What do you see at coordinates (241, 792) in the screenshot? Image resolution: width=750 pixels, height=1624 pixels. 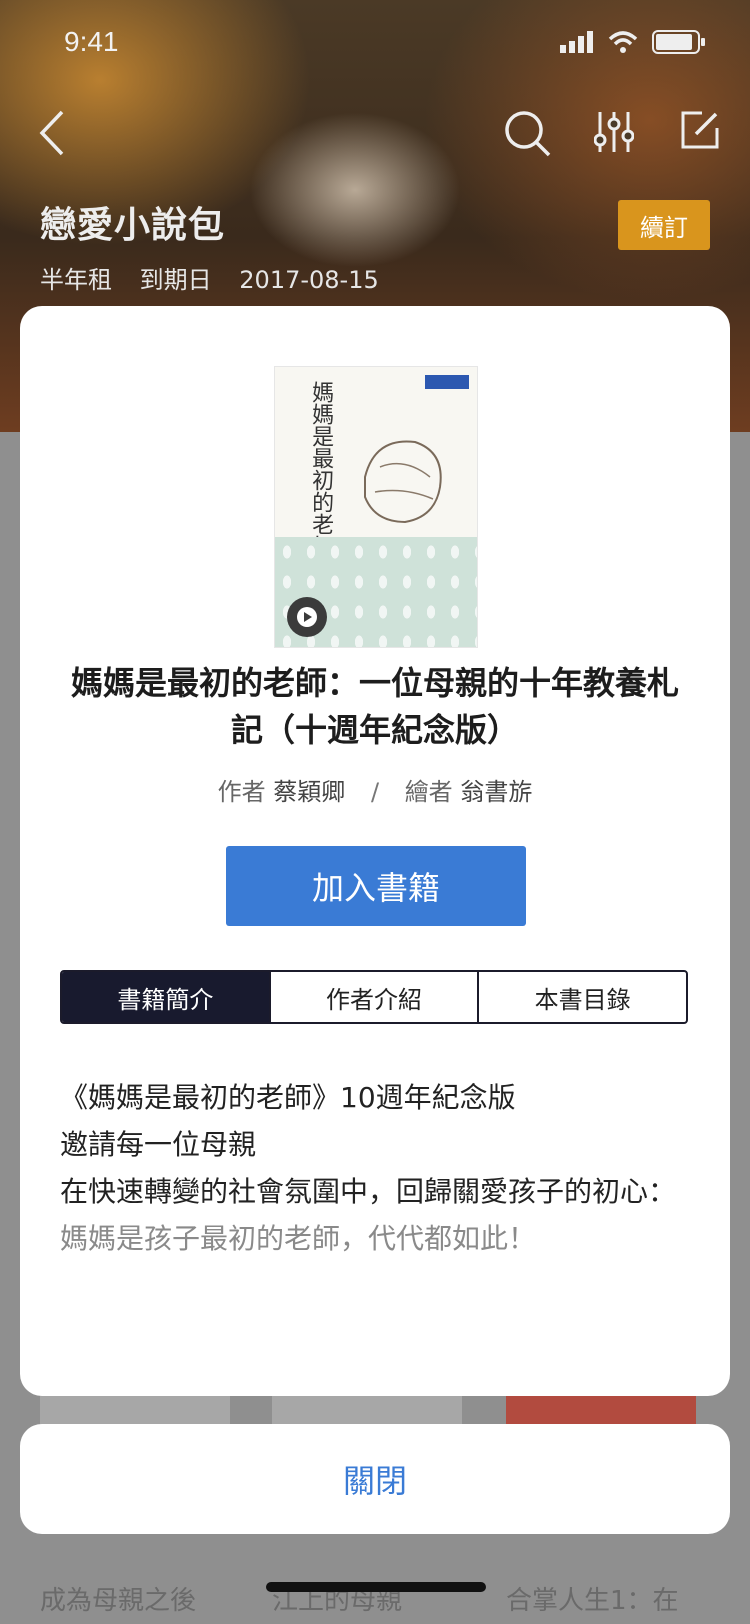 I see `author-label: 作者` at bounding box center [241, 792].